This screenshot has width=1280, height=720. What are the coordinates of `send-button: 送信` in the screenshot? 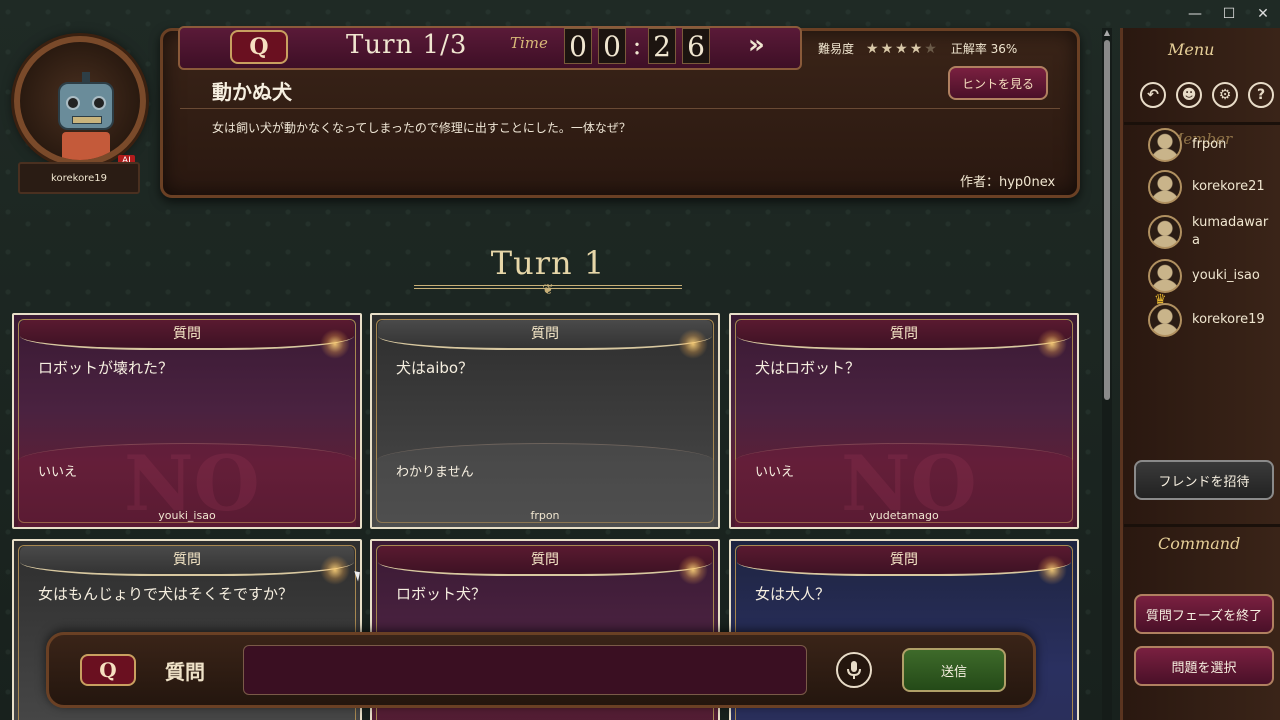 It's located at (954, 670).